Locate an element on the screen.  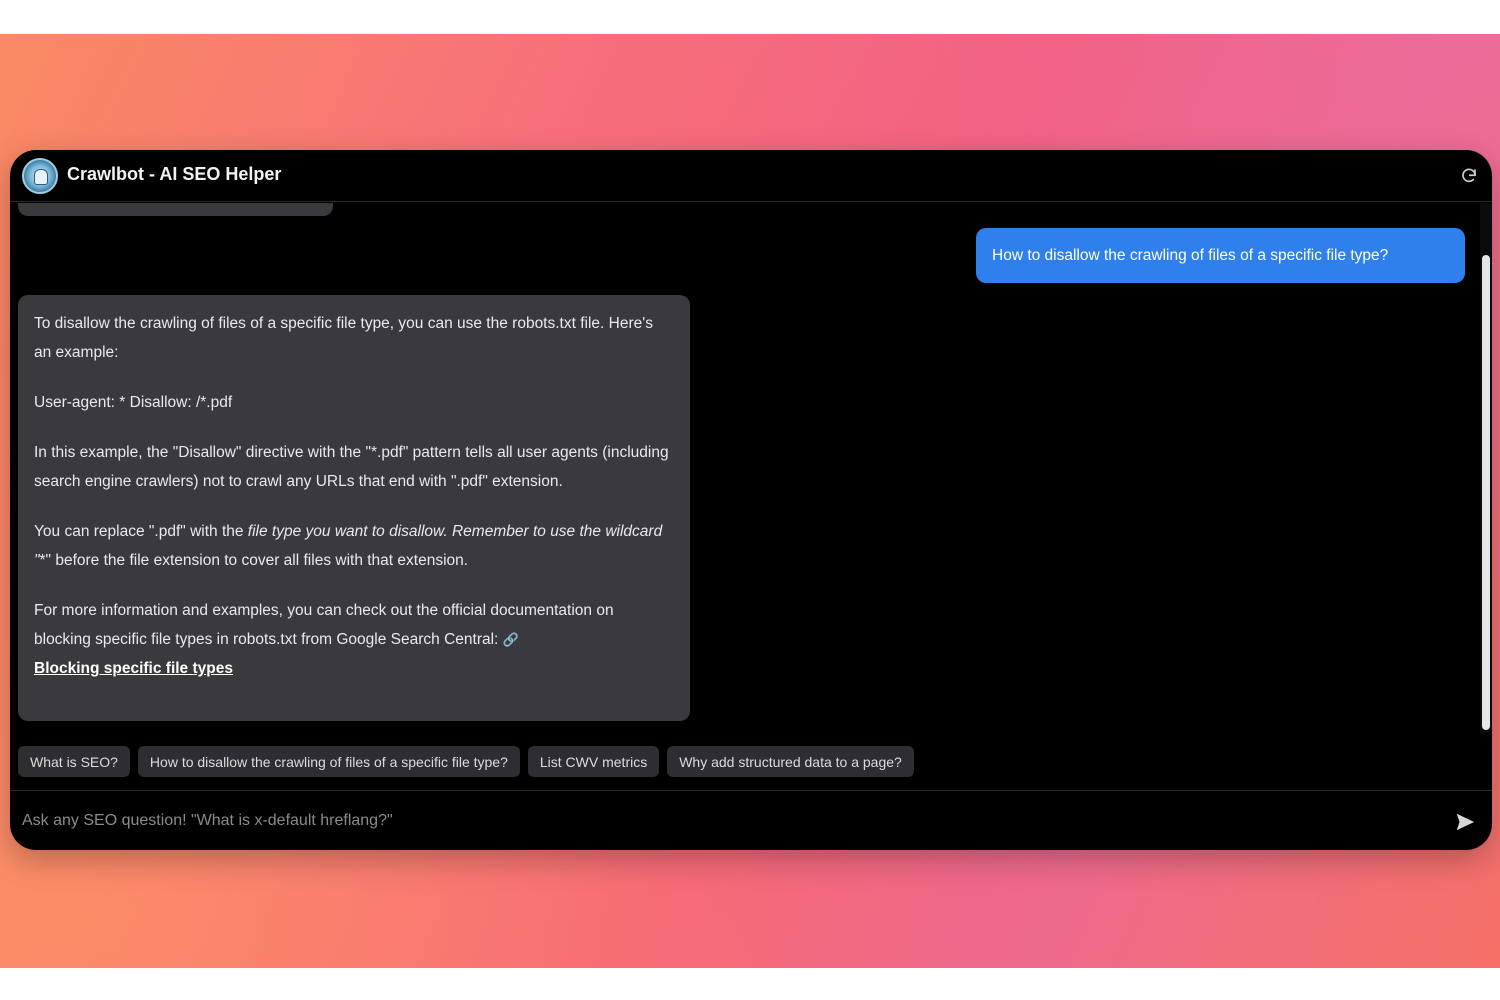
bot-paragraph-example: User-agent: * Disallow: /*.pdf is located at coordinates (133, 402).